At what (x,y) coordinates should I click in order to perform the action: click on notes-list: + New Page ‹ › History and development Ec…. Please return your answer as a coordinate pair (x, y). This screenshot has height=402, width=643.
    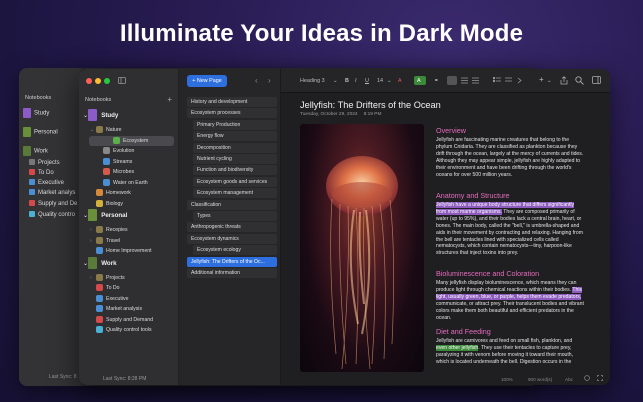
    Looking at the image, I should click on (230, 227).